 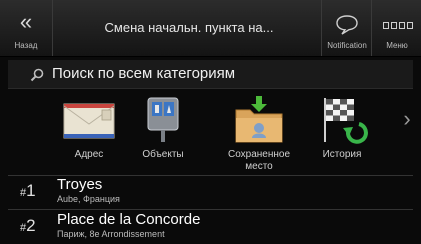 What do you see at coordinates (163, 119) in the screenshot?
I see `poi-icon` at bounding box center [163, 119].